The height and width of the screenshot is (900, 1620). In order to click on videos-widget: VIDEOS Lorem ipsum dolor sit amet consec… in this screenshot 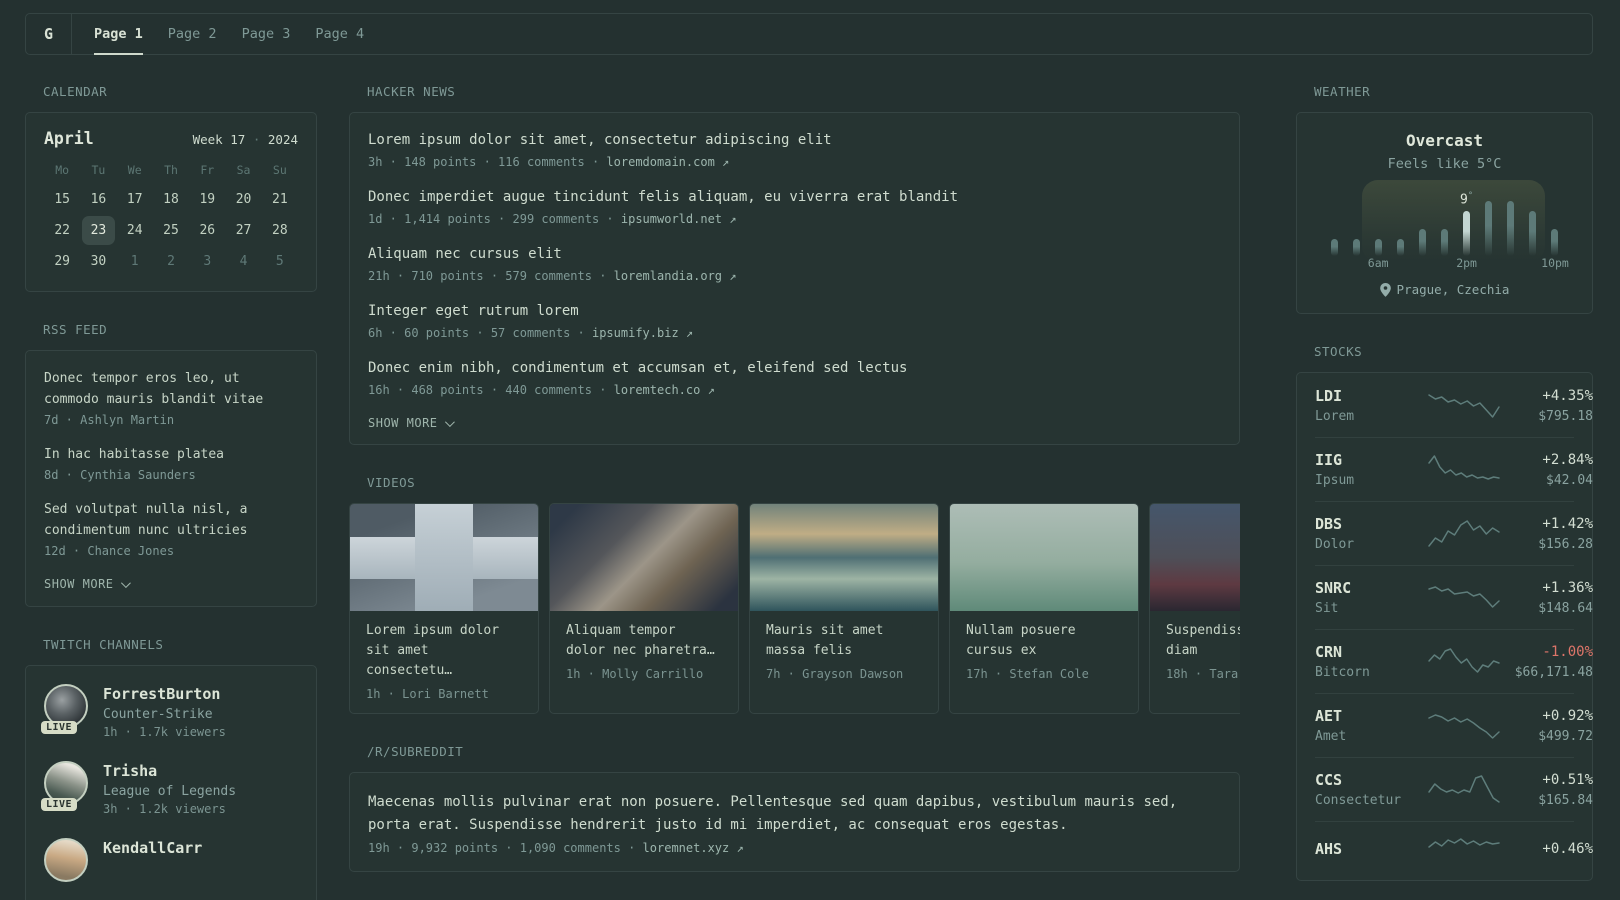, I will do `click(794, 594)`.